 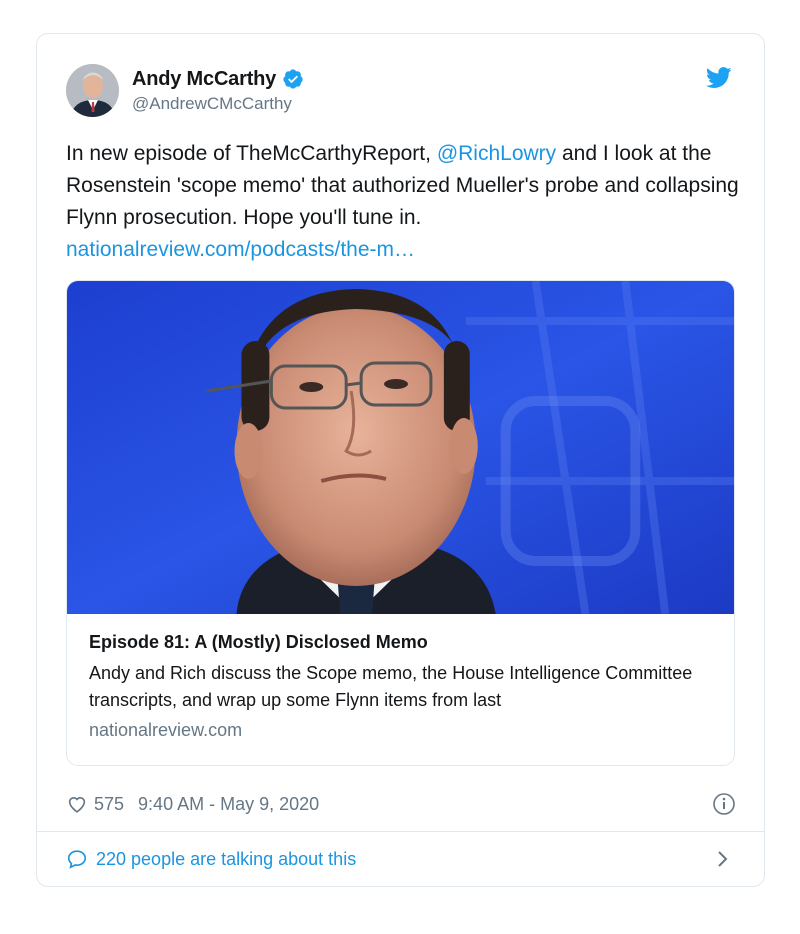 I want to click on speech-bubble-icon, so click(x=77, y=859).